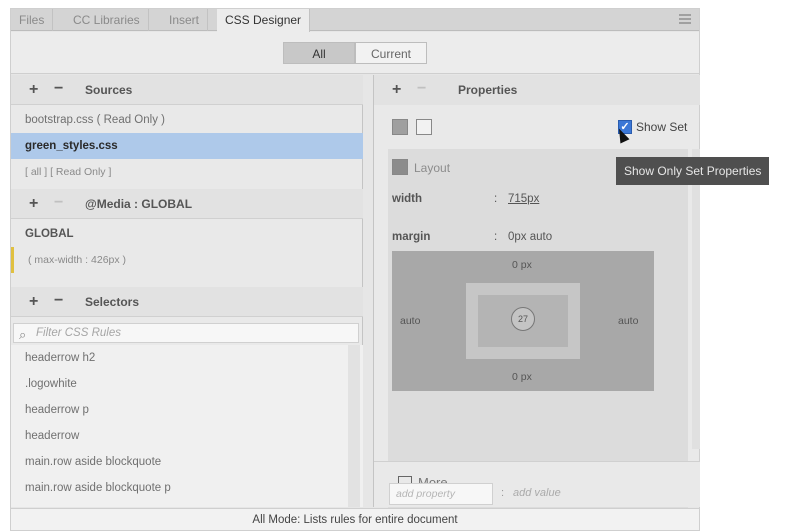 Image resolution: width=808 pixels, height=531 pixels. What do you see at coordinates (628, 321) in the screenshot?
I see `margin-right-value: auto` at bounding box center [628, 321].